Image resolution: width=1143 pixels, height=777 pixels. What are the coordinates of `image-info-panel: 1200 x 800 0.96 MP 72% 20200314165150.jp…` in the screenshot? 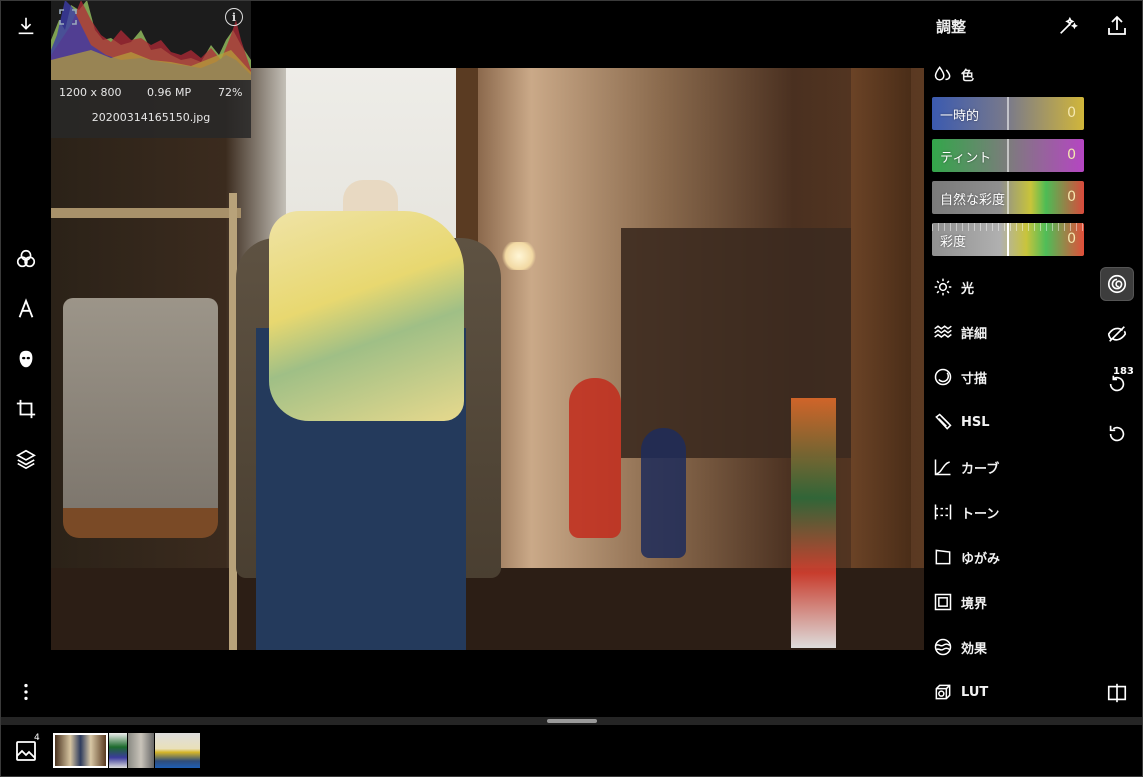 It's located at (151, 109).